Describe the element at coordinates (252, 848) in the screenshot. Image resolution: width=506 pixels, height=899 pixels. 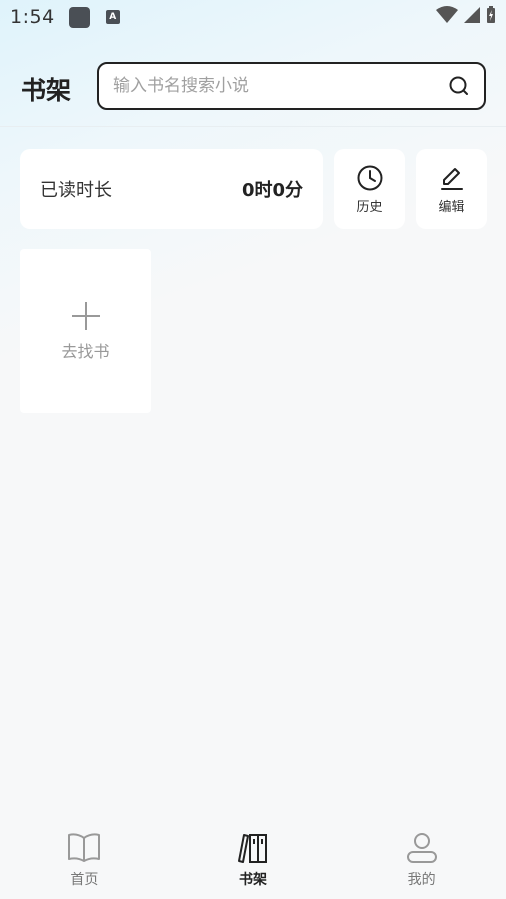
I see `bookshelf-icon` at that location.